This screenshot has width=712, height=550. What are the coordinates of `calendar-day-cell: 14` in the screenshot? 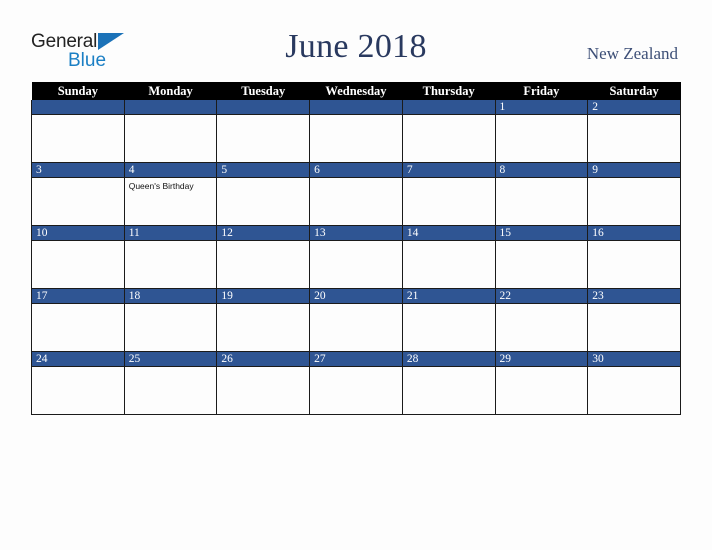 It's located at (448, 257).